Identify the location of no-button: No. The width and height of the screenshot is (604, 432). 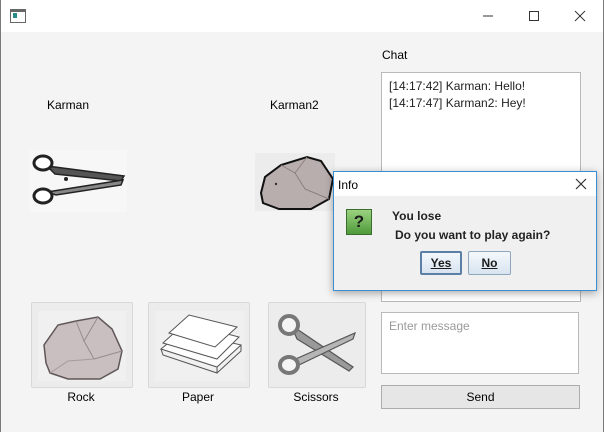
(489, 263).